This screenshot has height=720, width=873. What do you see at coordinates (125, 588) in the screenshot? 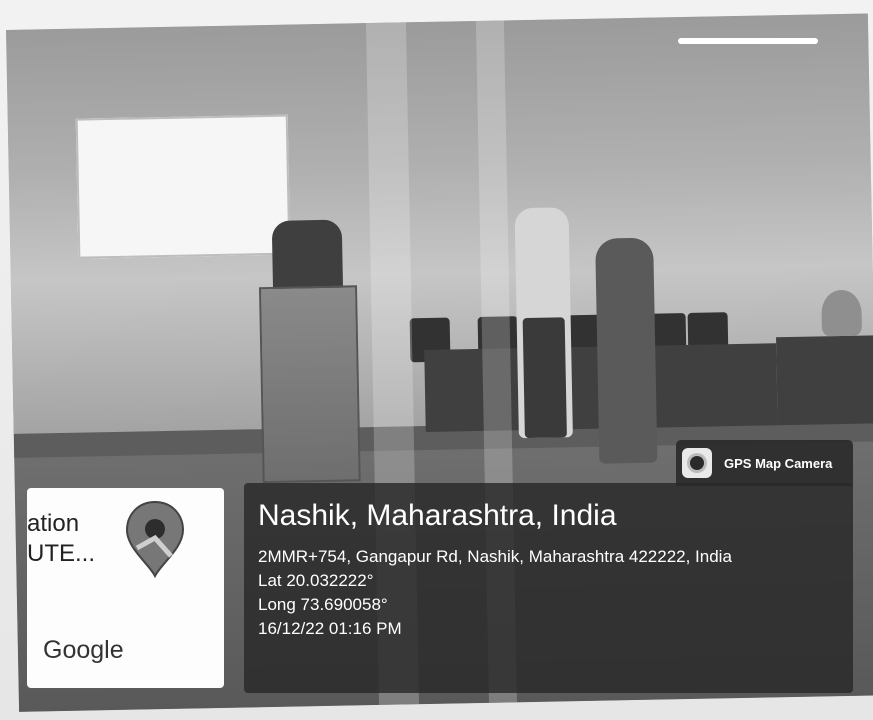
I see `map-thumbnail: ation UTE... Google` at bounding box center [125, 588].